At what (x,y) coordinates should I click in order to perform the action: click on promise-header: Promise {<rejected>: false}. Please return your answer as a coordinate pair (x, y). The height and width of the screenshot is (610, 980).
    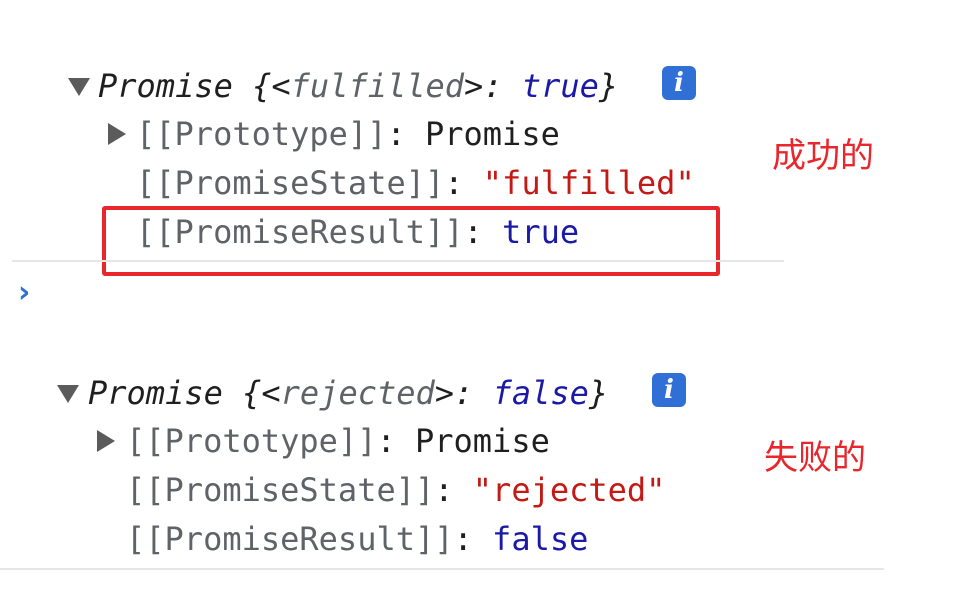
    Looking at the image, I should click on (348, 393).